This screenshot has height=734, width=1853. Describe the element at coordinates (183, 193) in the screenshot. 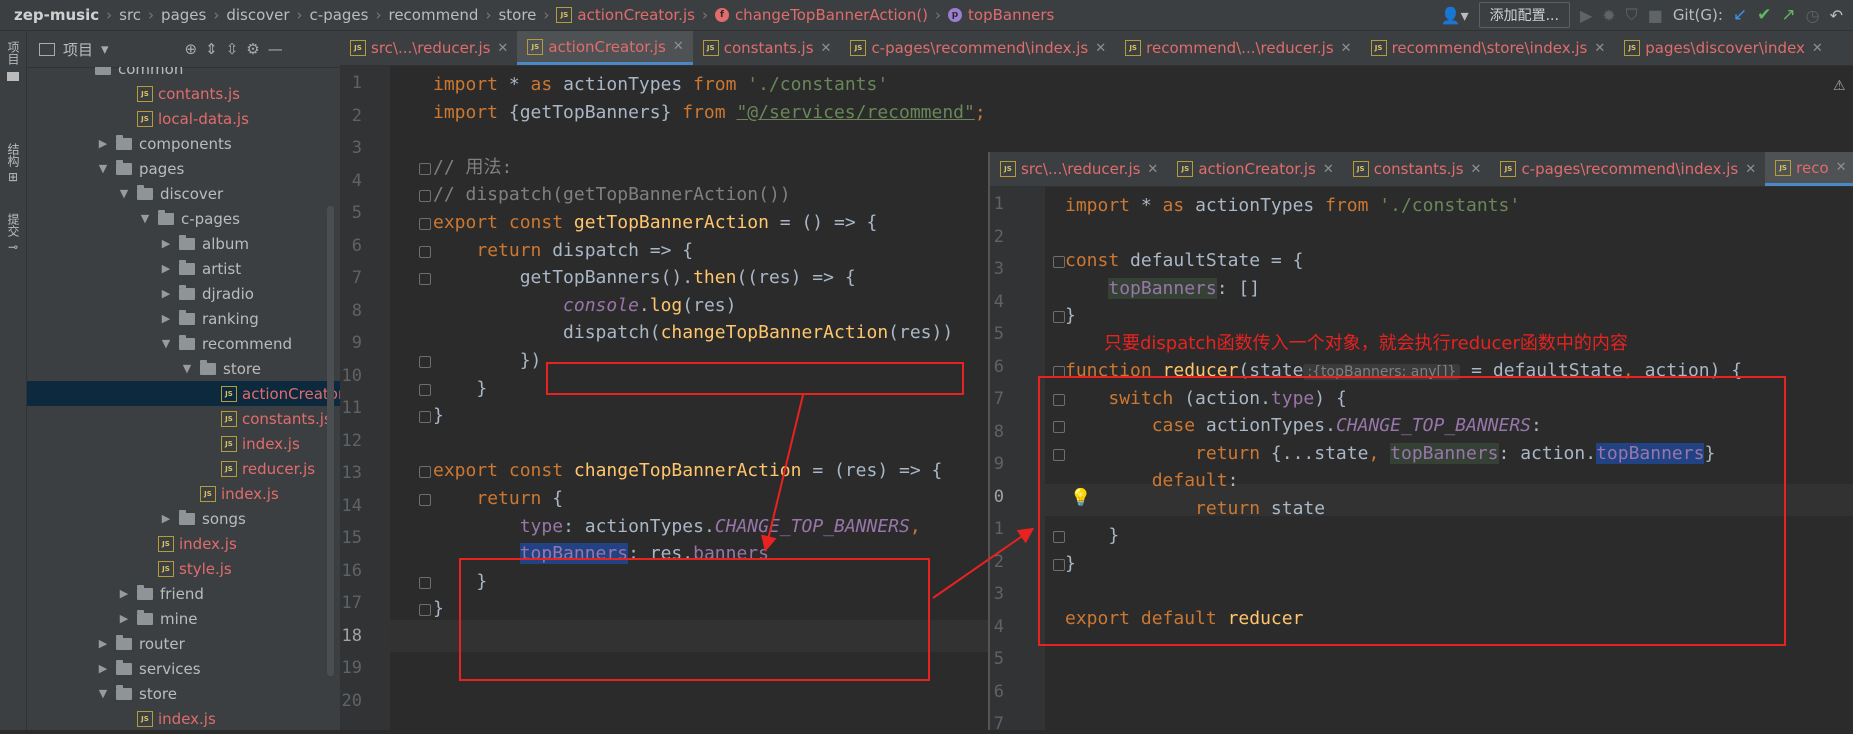

I see `tree-folder: ▼ discover` at that location.